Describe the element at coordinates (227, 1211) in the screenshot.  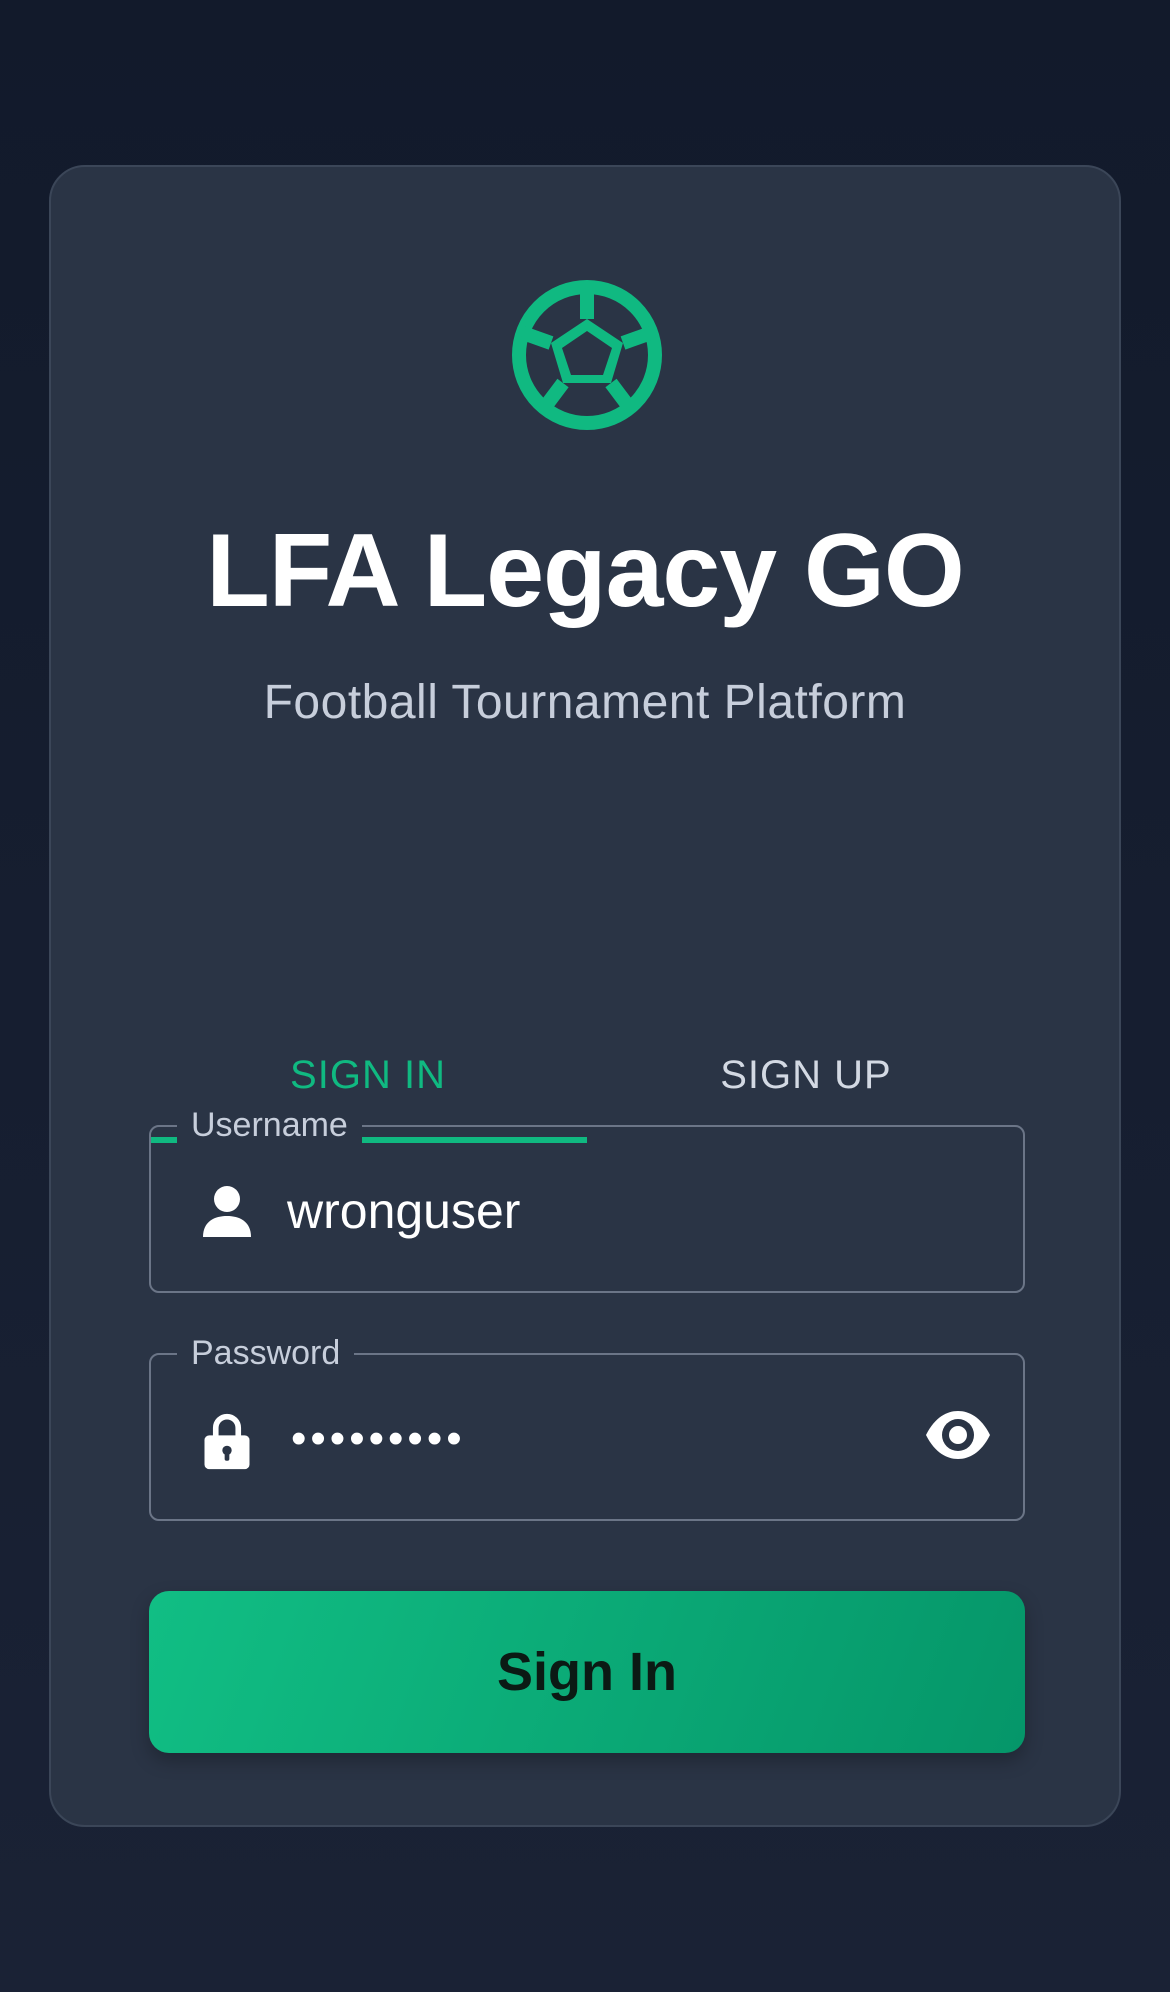
I see `person-icon` at that location.